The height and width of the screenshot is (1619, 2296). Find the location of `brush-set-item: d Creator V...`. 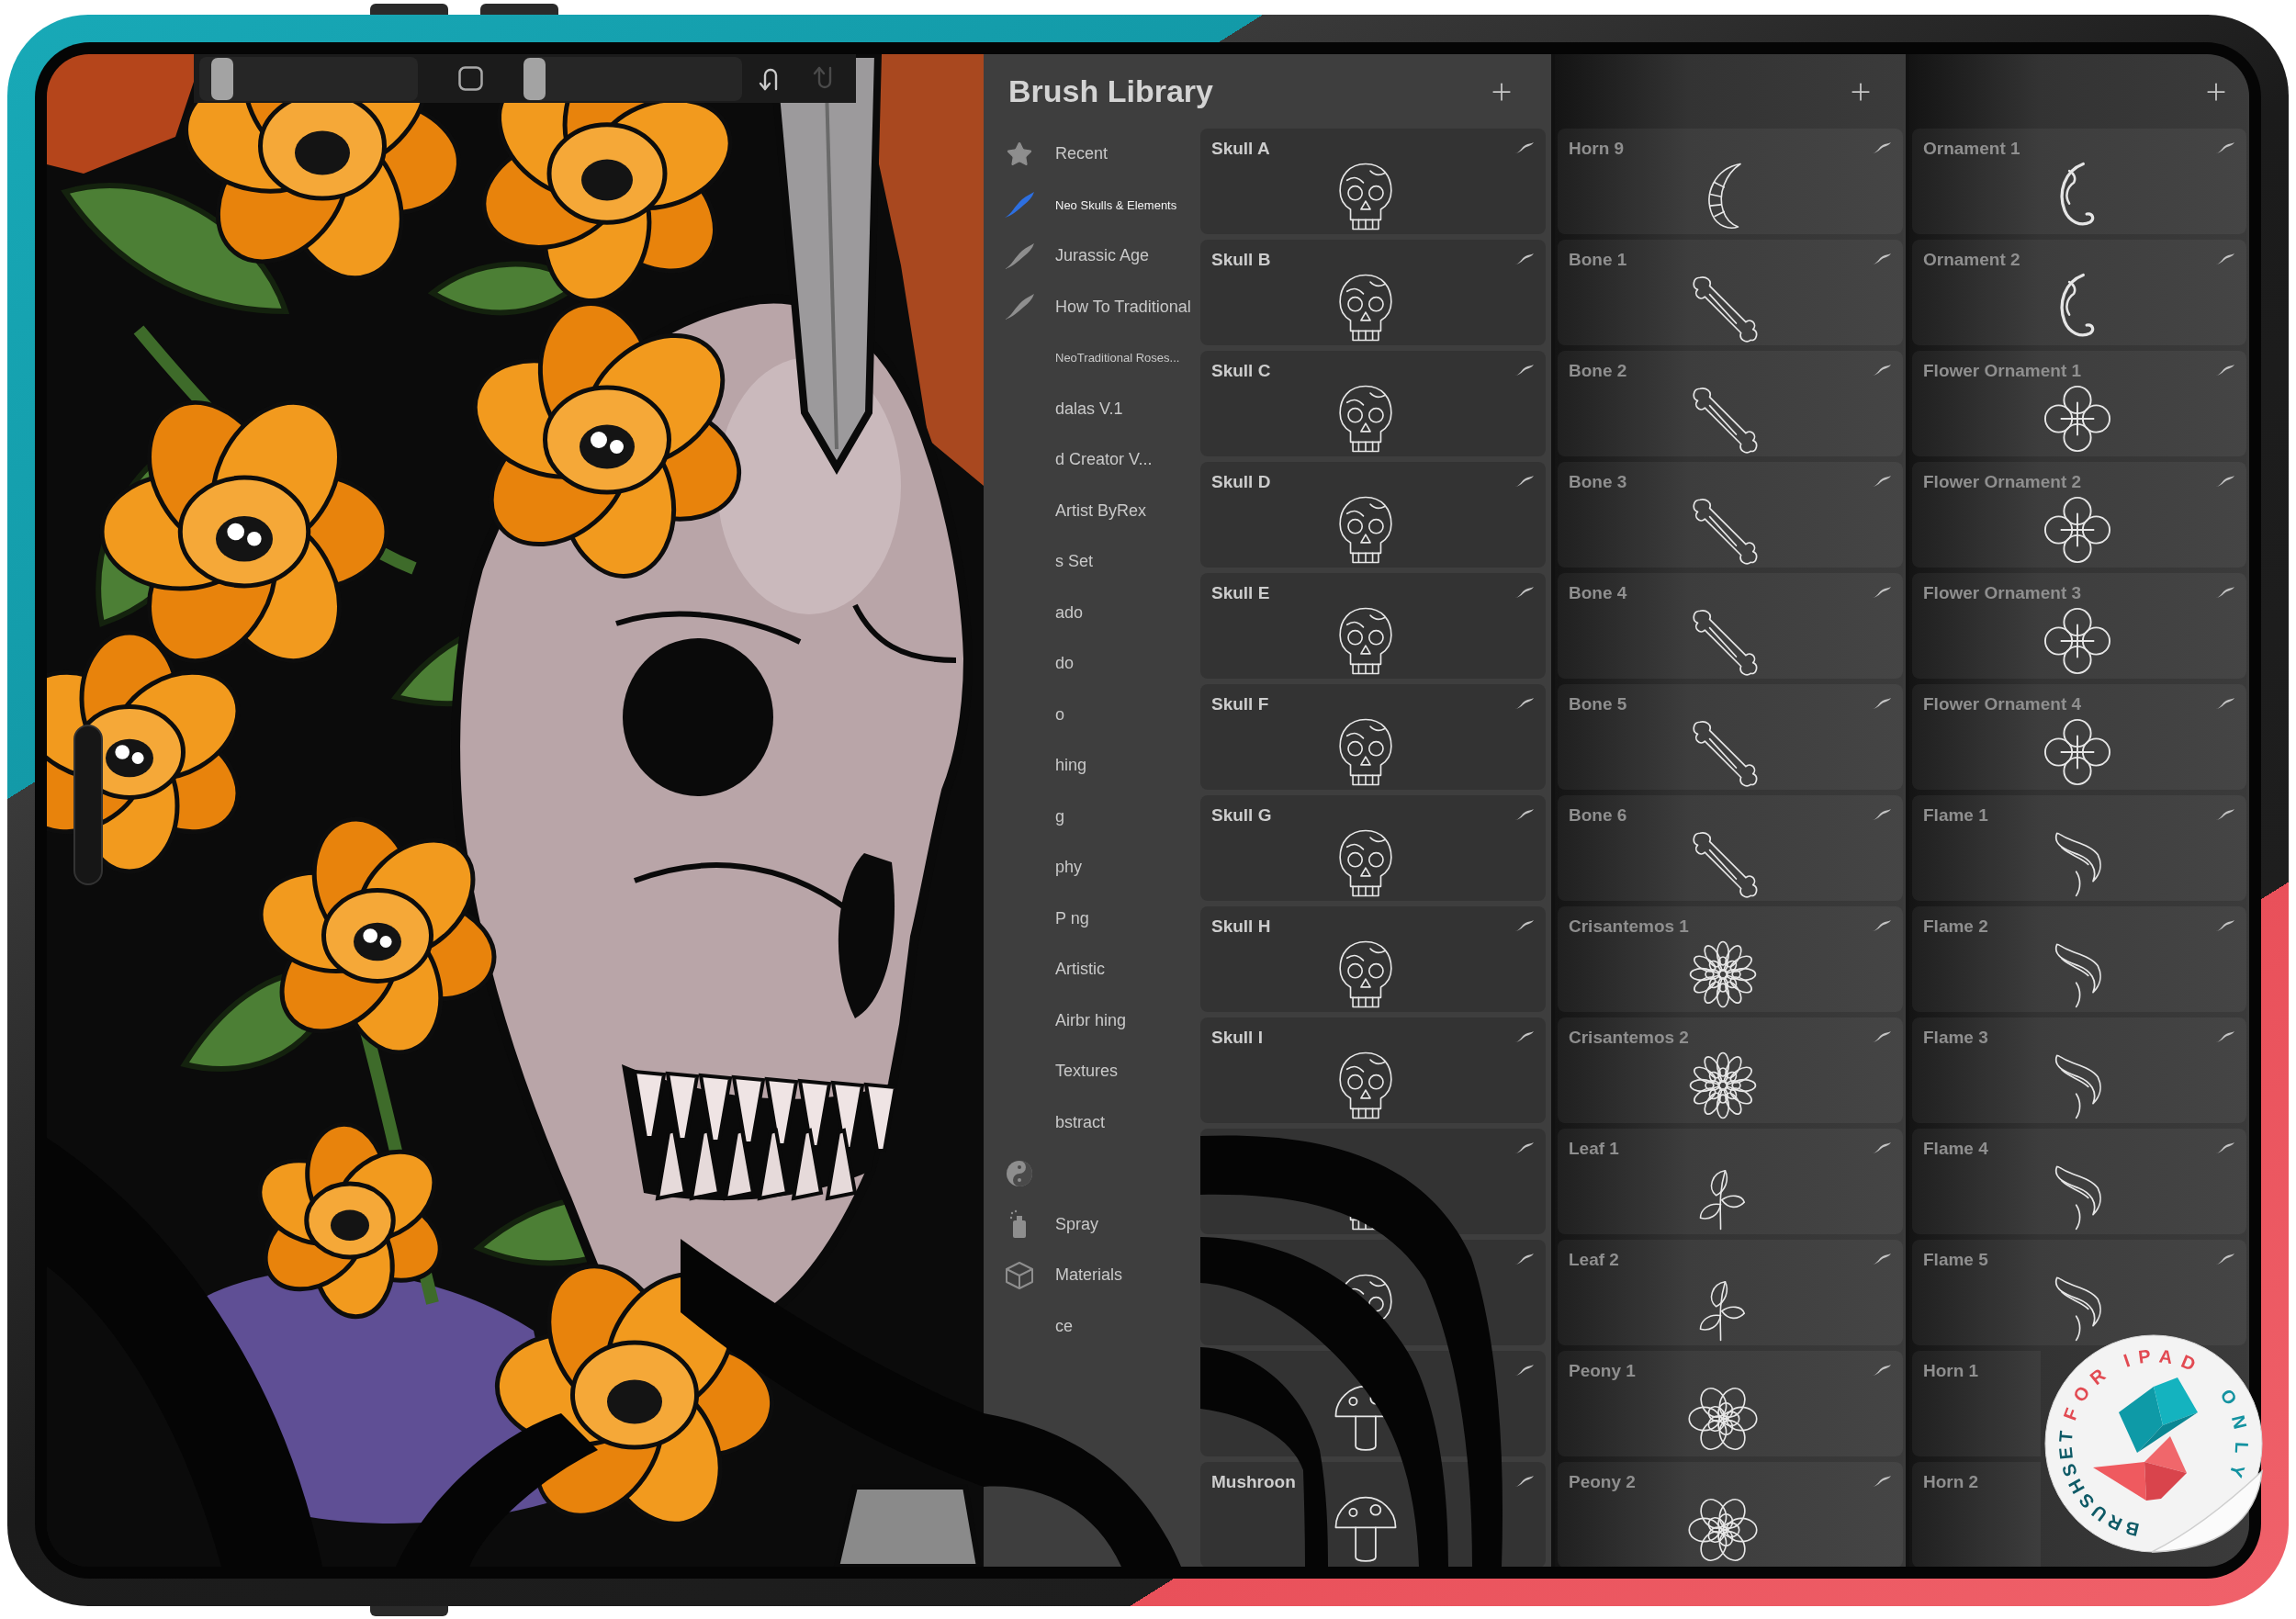

brush-set-item: d Creator V... is located at coordinates (1092, 460).